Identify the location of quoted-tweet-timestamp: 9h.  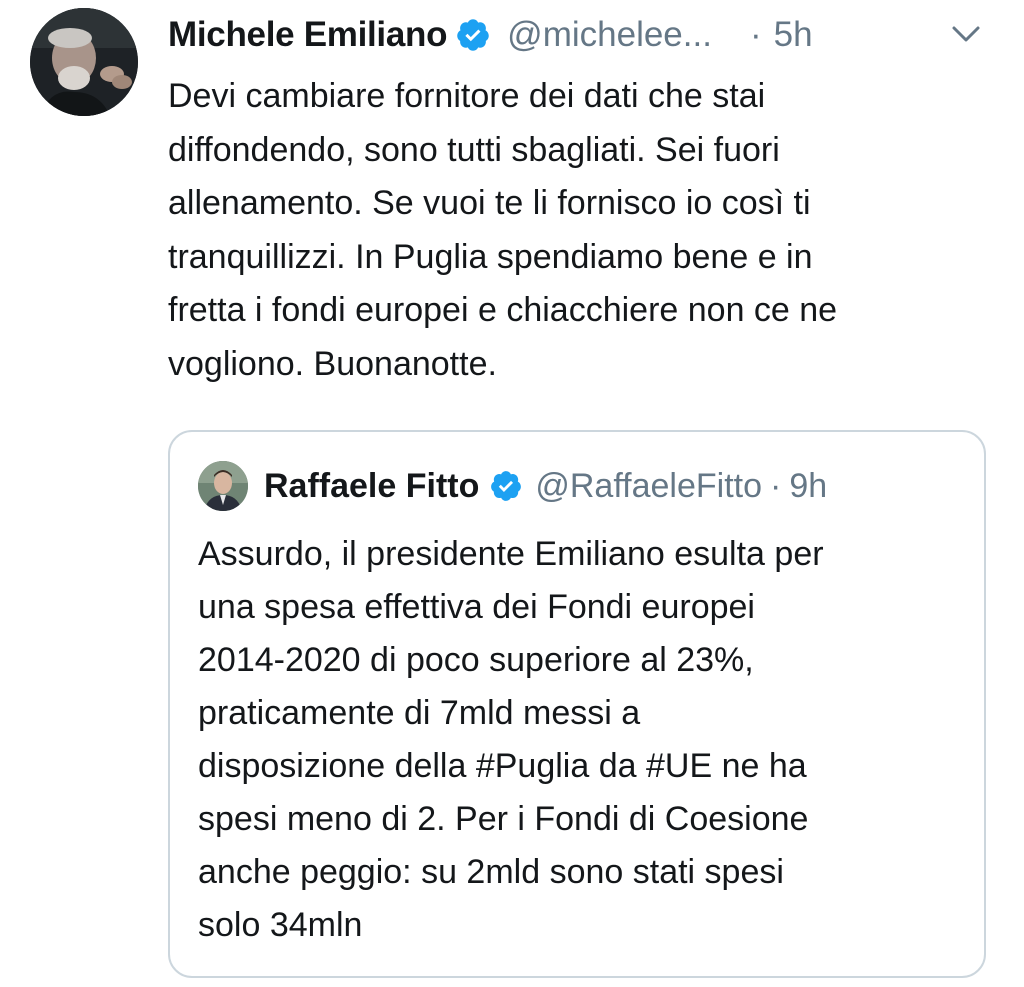
(808, 485).